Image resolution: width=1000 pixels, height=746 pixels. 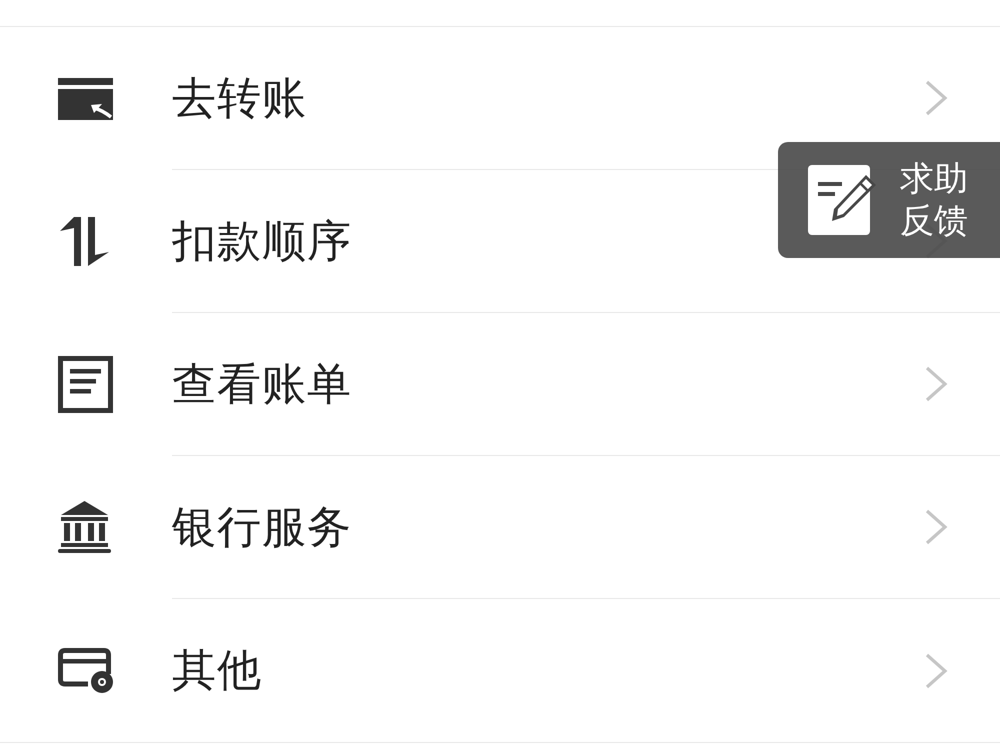 I want to click on sort-arrows-icon, so click(x=84, y=241).